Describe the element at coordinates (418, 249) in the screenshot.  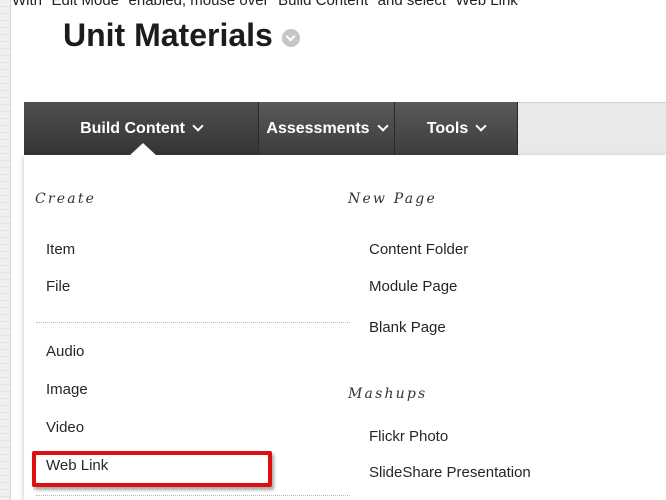
I see `menu-item-content-folder: Content Folder` at that location.